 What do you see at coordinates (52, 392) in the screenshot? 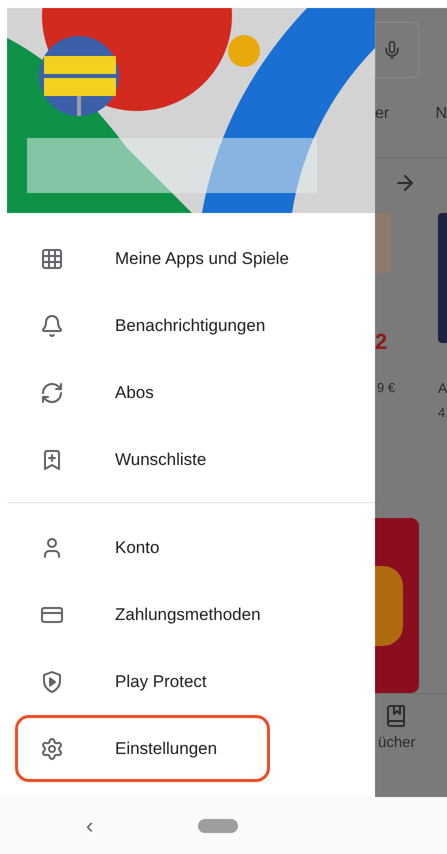
I see `sync-icon` at bounding box center [52, 392].